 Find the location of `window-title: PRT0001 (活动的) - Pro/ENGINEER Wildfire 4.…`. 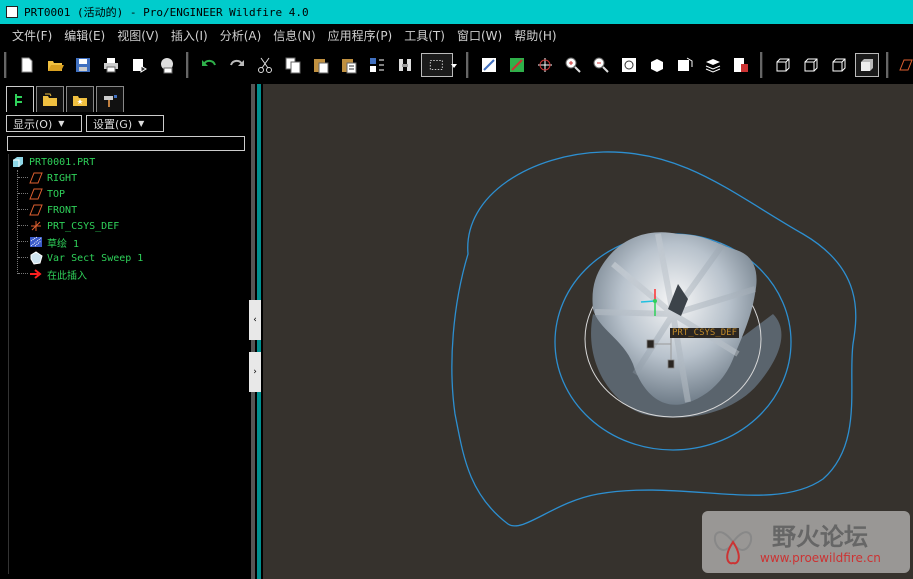

window-title: PRT0001 (活动的) - Pro/ENGINEER Wildfire 4.… is located at coordinates (166, 12).